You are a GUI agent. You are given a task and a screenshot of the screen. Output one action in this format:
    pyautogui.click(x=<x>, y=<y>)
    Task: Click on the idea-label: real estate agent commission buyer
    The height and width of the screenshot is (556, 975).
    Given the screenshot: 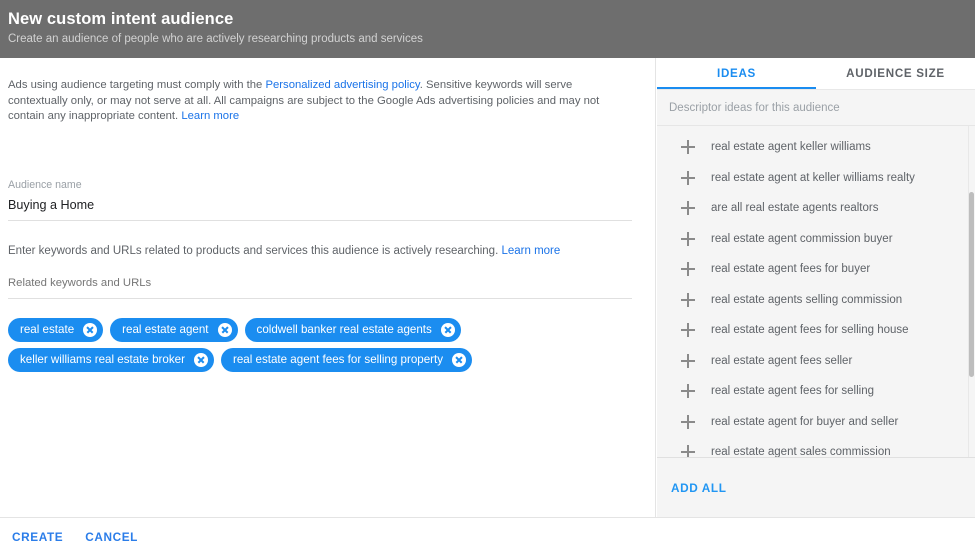 What is the action you would take?
    pyautogui.click(x=802, y=238)
    